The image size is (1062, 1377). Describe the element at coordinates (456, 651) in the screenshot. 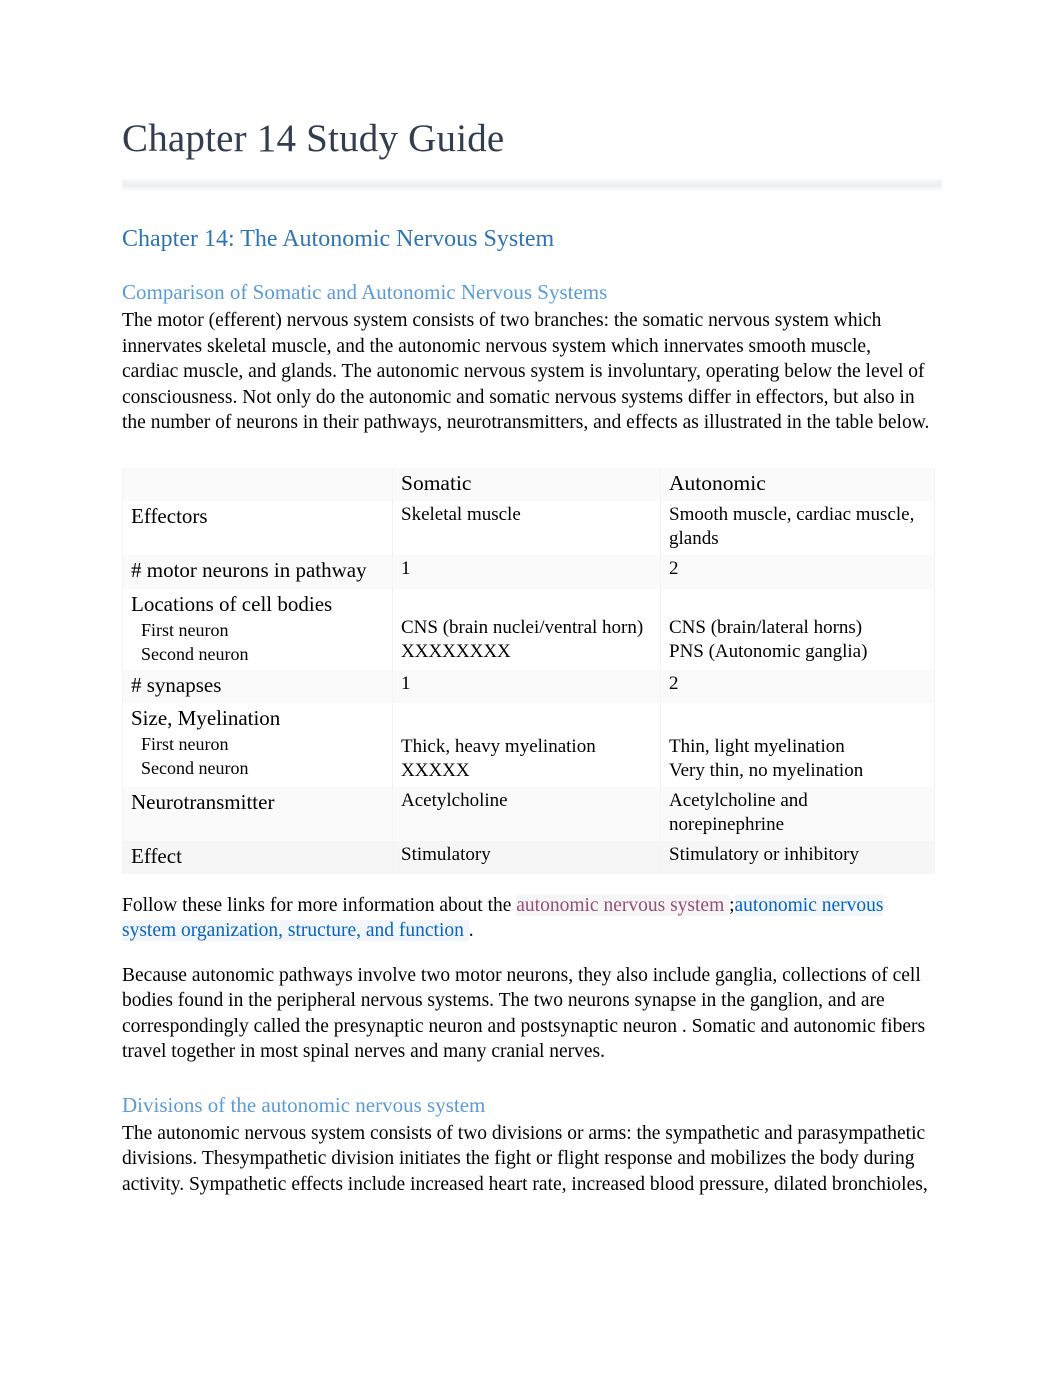

I see `row-value-somatic-second: XXXXXXXX` at that location.